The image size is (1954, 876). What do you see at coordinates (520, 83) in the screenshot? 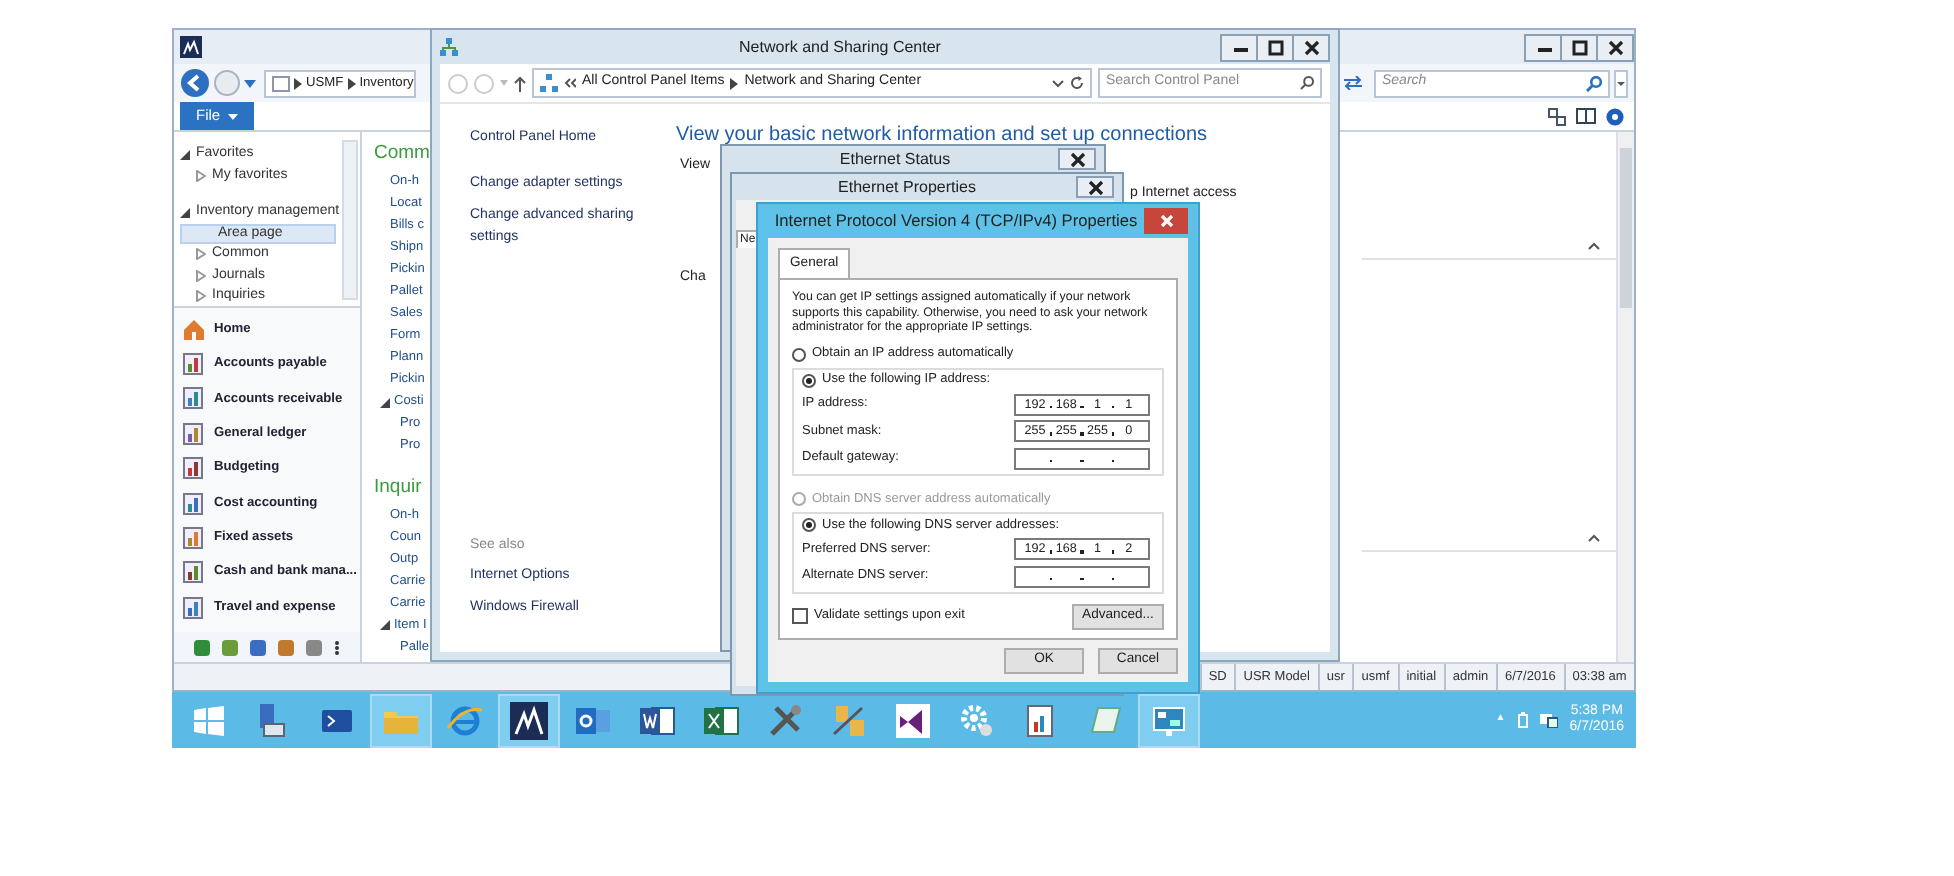
I see `up-arrow-icon` at bounding box center [520, 83].